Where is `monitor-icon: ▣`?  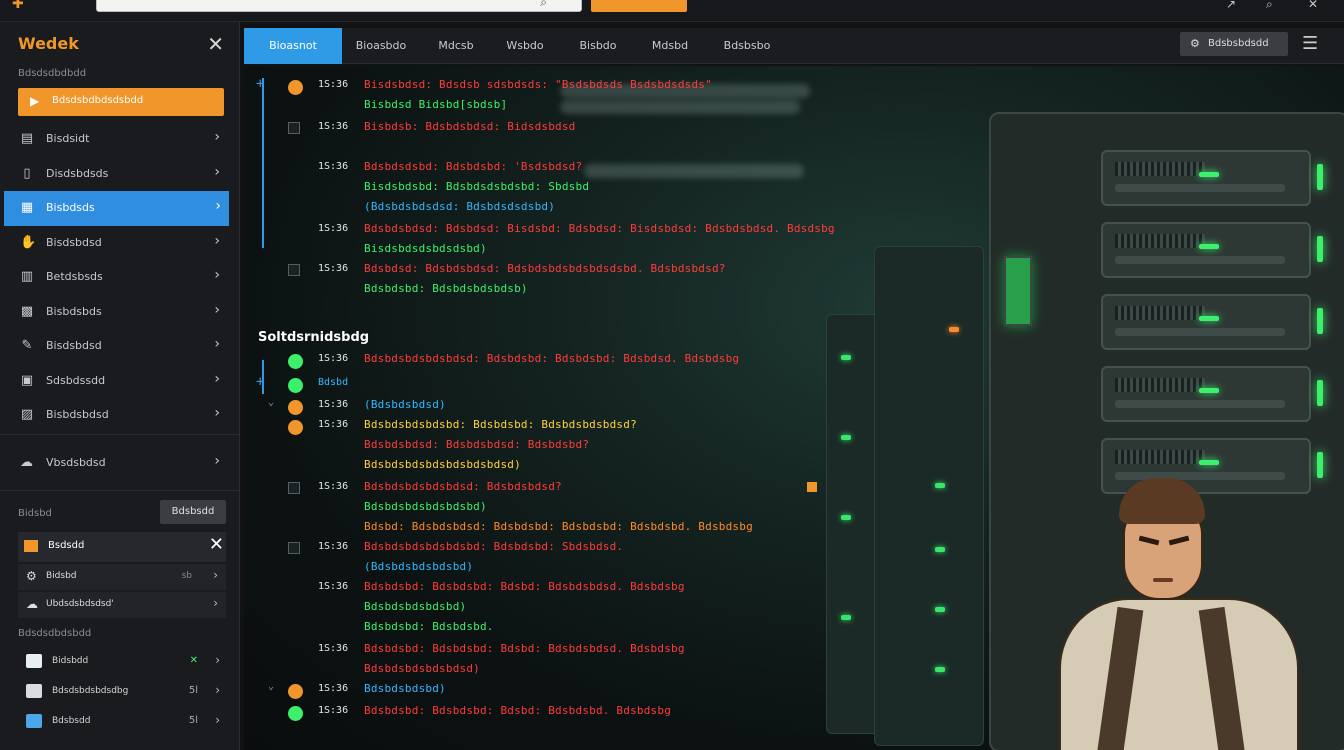
monitor-icon: ▣ is located at coordinates (27, 380).